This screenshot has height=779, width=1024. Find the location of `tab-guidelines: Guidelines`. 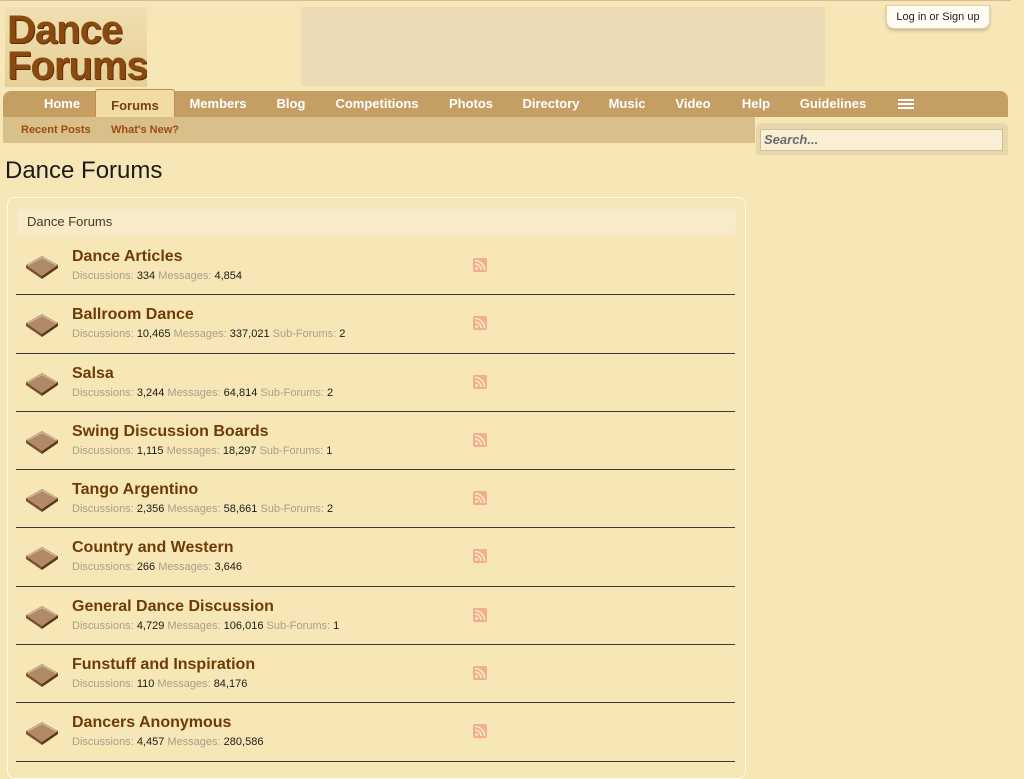

tab-guidelines: Guidelines is located at coordinates (833, 104).